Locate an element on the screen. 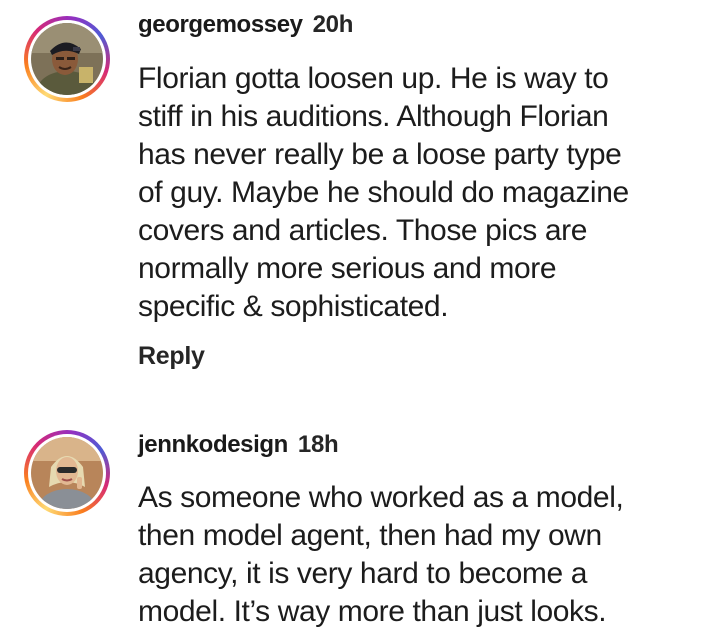 The image size is (720, 635). comment-text-line: normally more serious and more is located at coordinates (347, 268).